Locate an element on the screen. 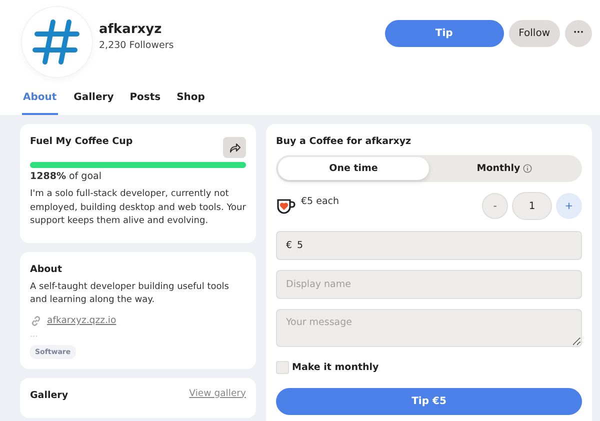 The image size is (600, 421). increase-button: + is located at coordinates (569, 206).